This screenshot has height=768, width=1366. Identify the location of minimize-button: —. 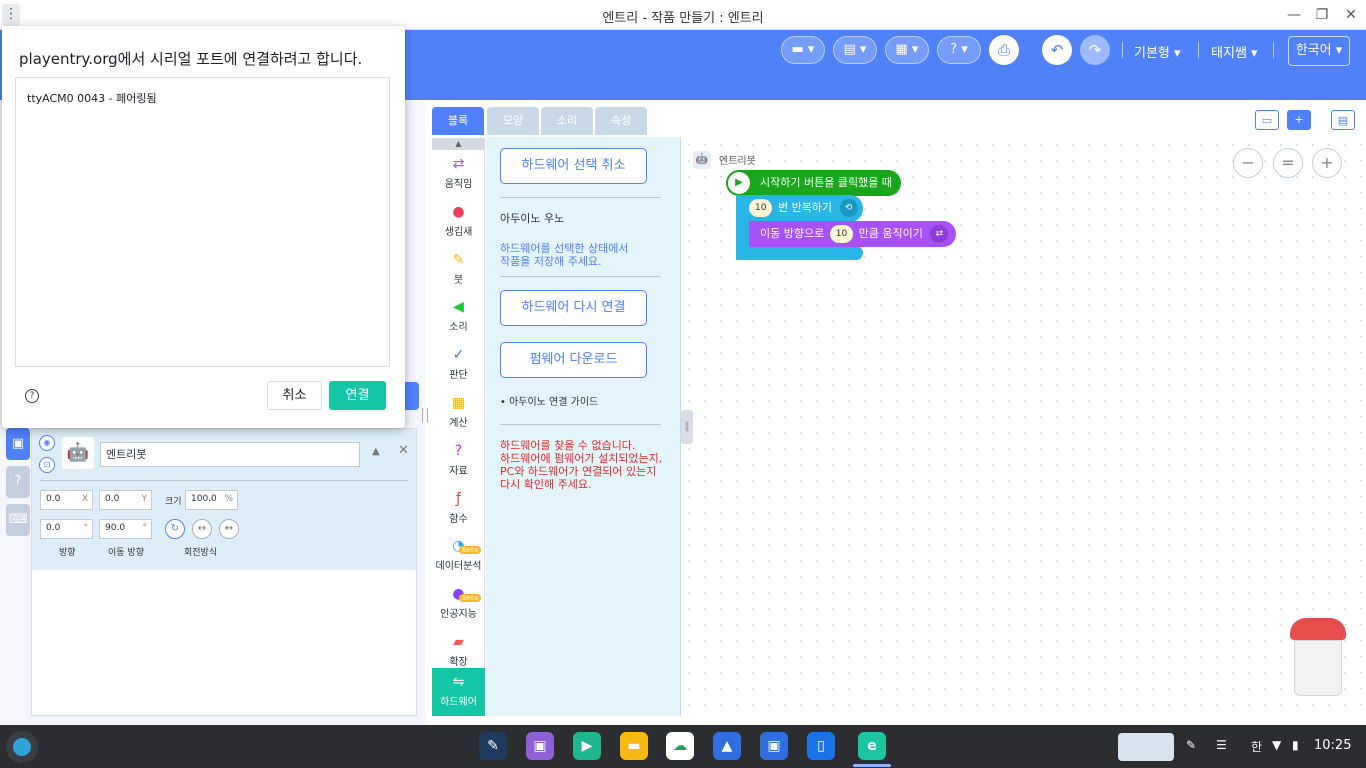
(1294, 15).